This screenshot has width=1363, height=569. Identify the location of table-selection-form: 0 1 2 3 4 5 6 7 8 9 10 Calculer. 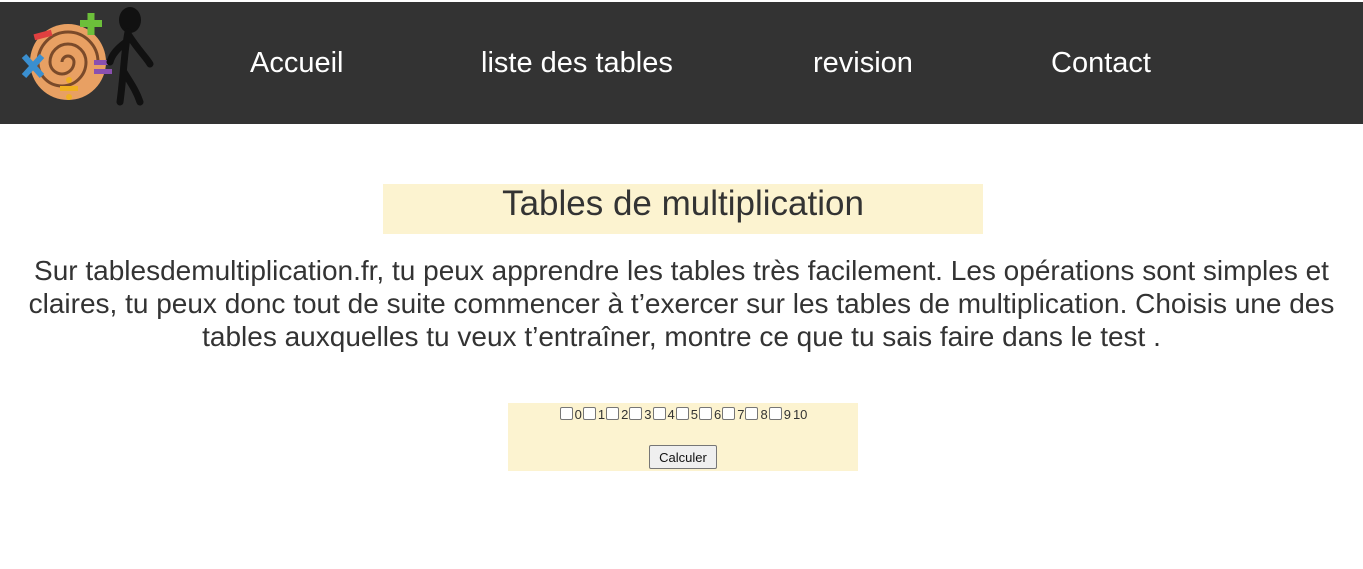
(683, 437).